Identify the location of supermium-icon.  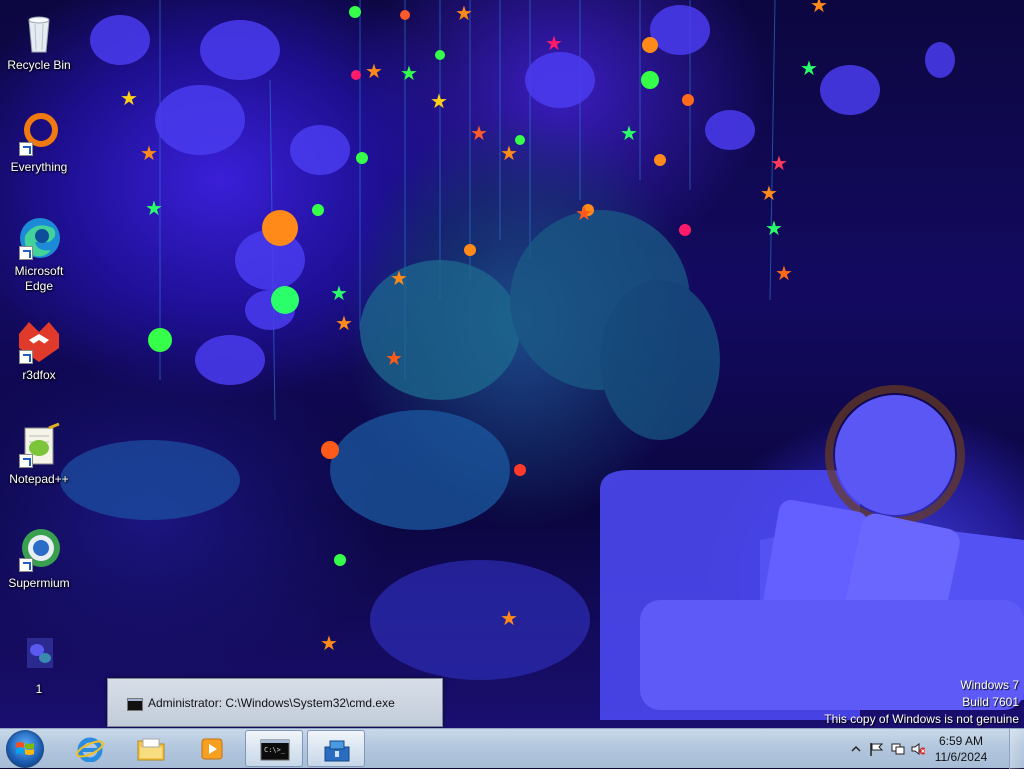
(39, 550).